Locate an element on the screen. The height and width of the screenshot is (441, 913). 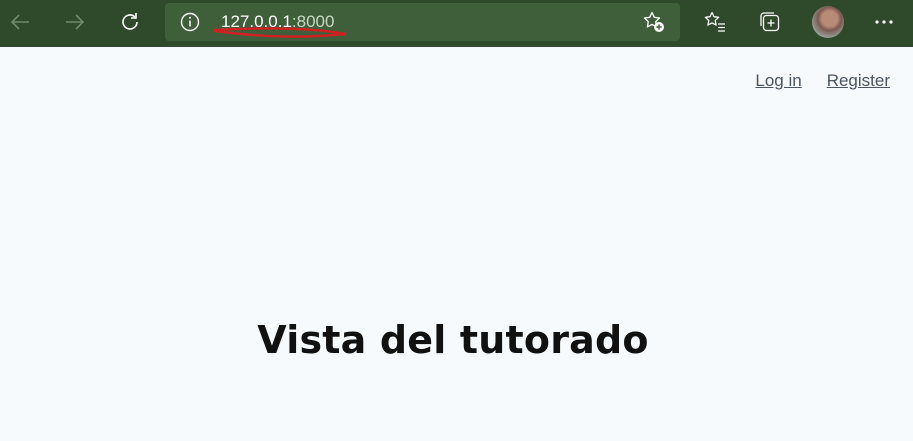
auth-nav: Log in Register is located at coordinates (822, 81).